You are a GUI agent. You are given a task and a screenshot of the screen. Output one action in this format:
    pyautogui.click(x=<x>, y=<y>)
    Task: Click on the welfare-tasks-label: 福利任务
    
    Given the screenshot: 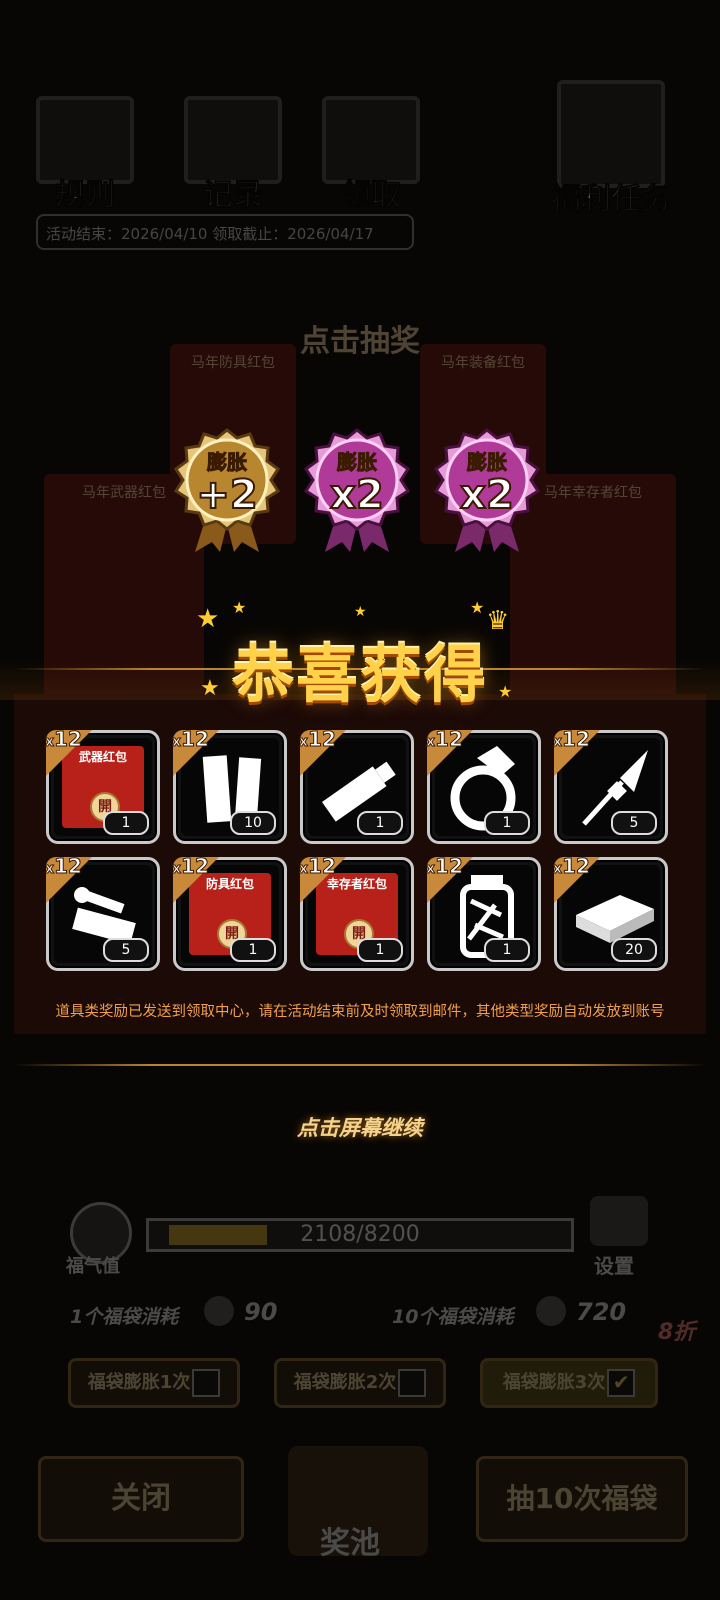 What is the action you would take?
    pyautogui.click(x=611, y=200)
    